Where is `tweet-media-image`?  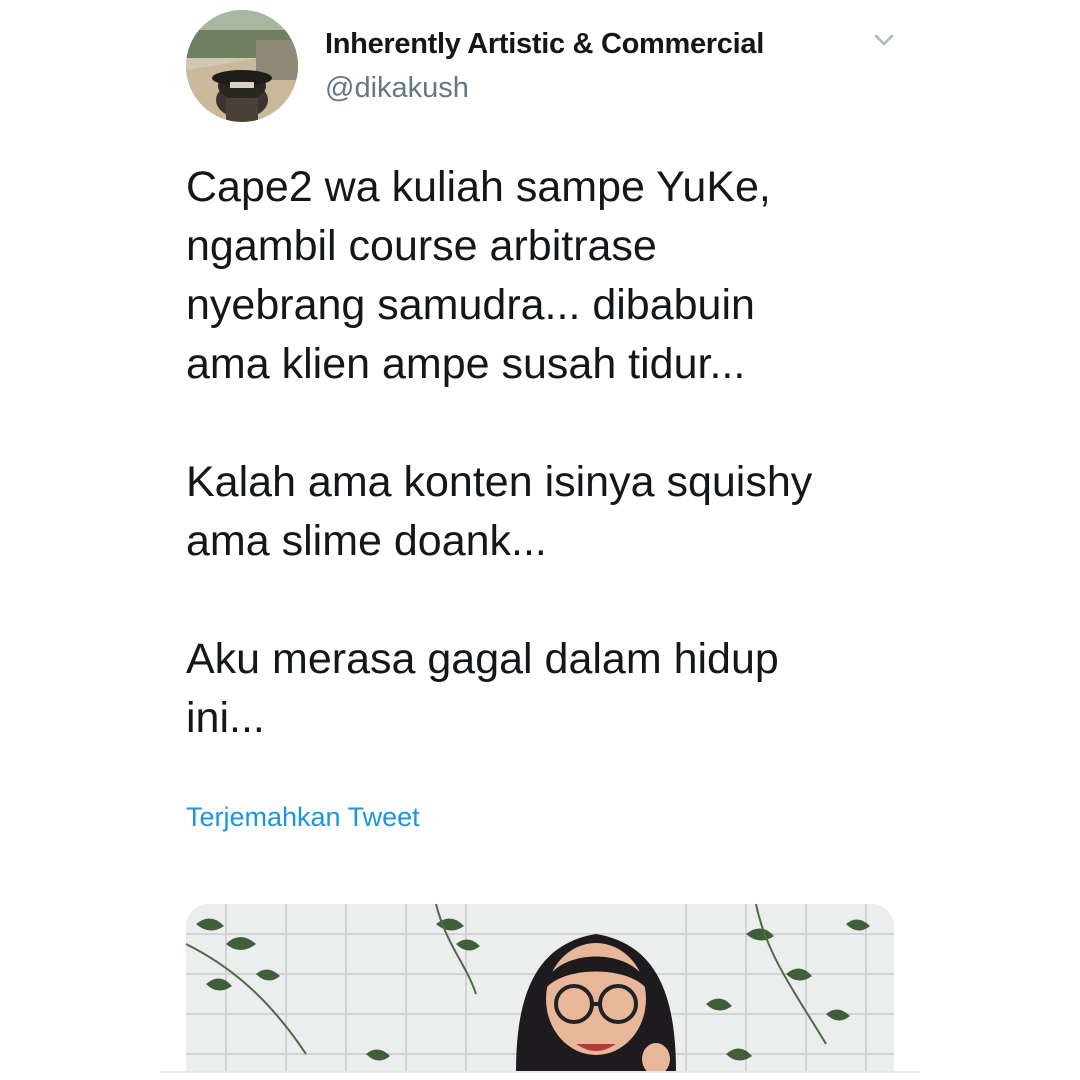
tweet-media-image is located at coordinates (540, 988).